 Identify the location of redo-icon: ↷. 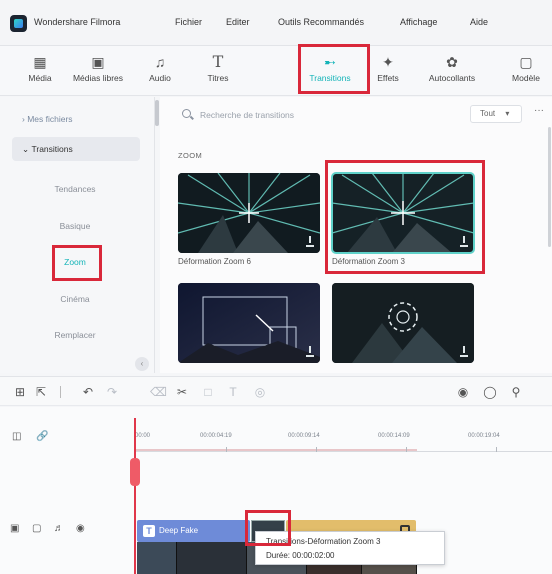
(112, 392).